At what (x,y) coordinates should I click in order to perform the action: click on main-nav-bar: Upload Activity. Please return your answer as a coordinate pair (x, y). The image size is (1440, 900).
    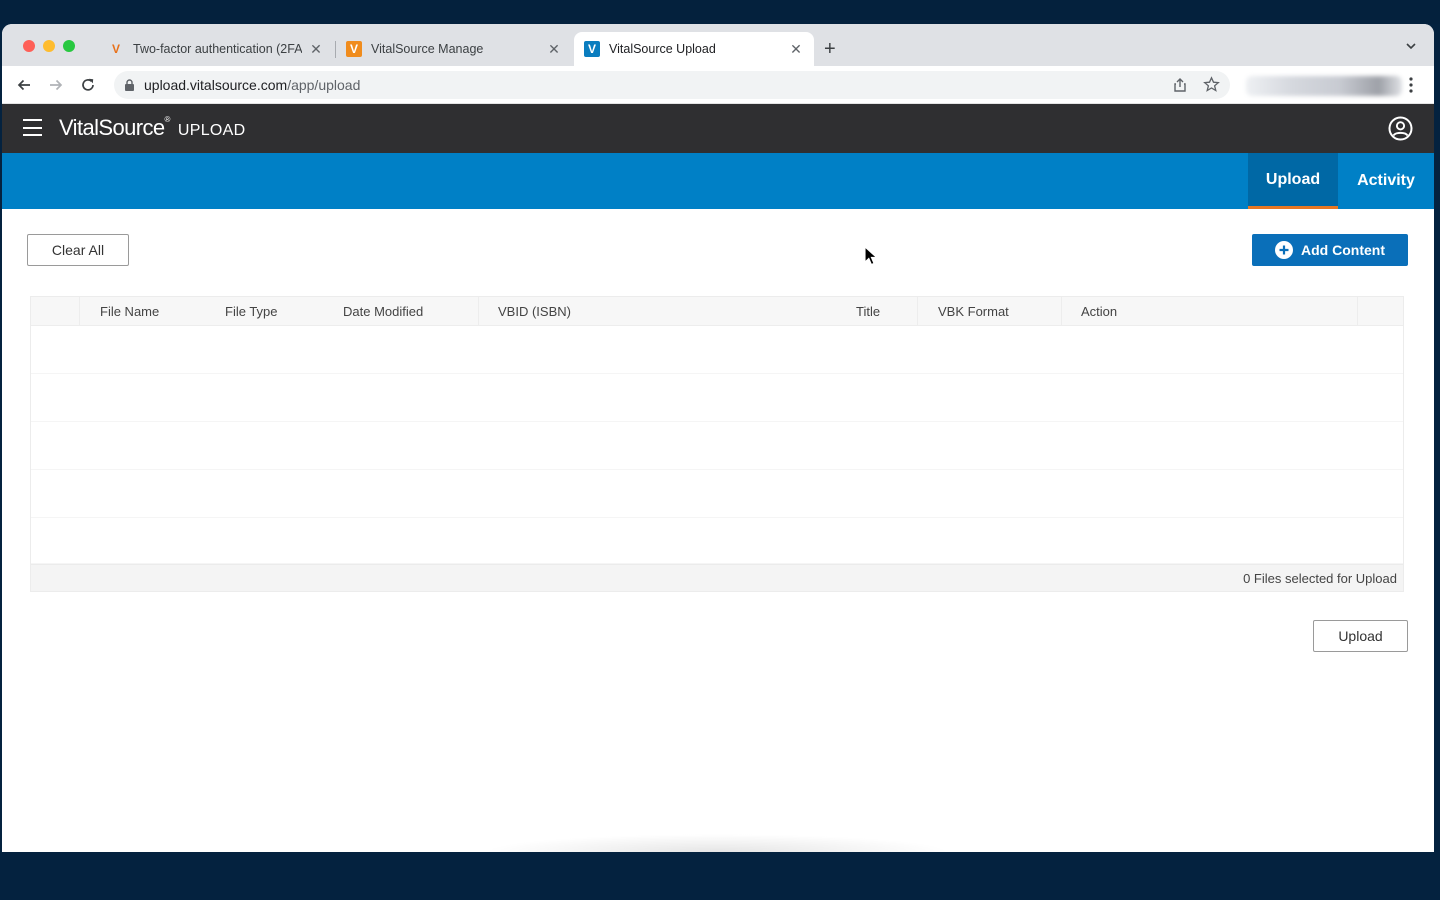
    Looking at the image, I should click on (718, 181).